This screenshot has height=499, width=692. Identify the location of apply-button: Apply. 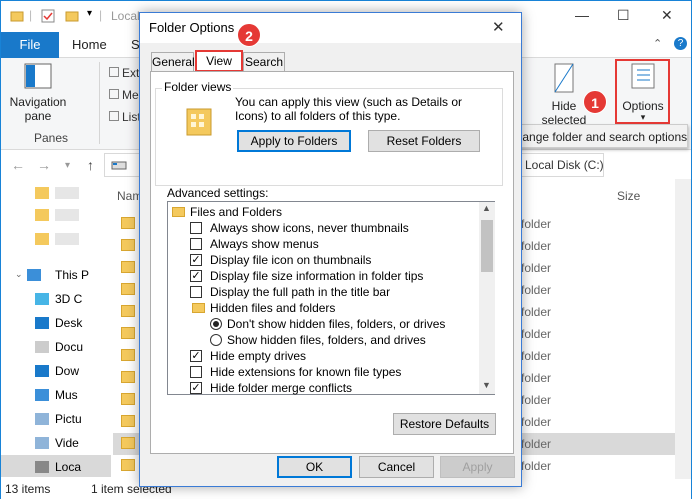
(477, 467).